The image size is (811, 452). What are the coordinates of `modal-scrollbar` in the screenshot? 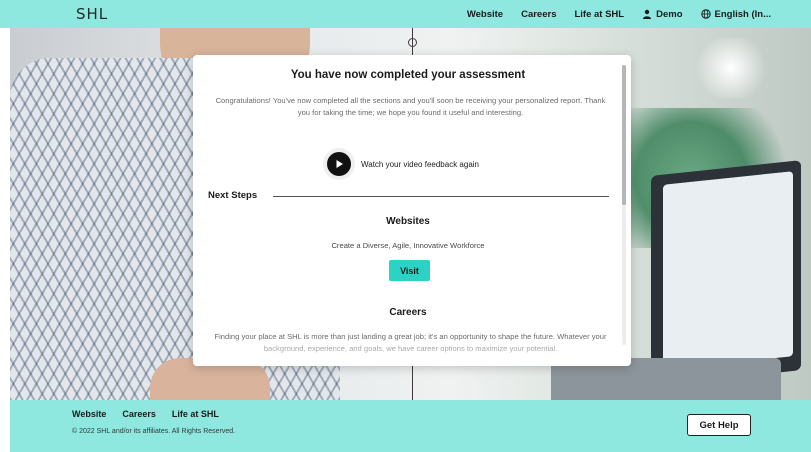 It's located at (624, 205).